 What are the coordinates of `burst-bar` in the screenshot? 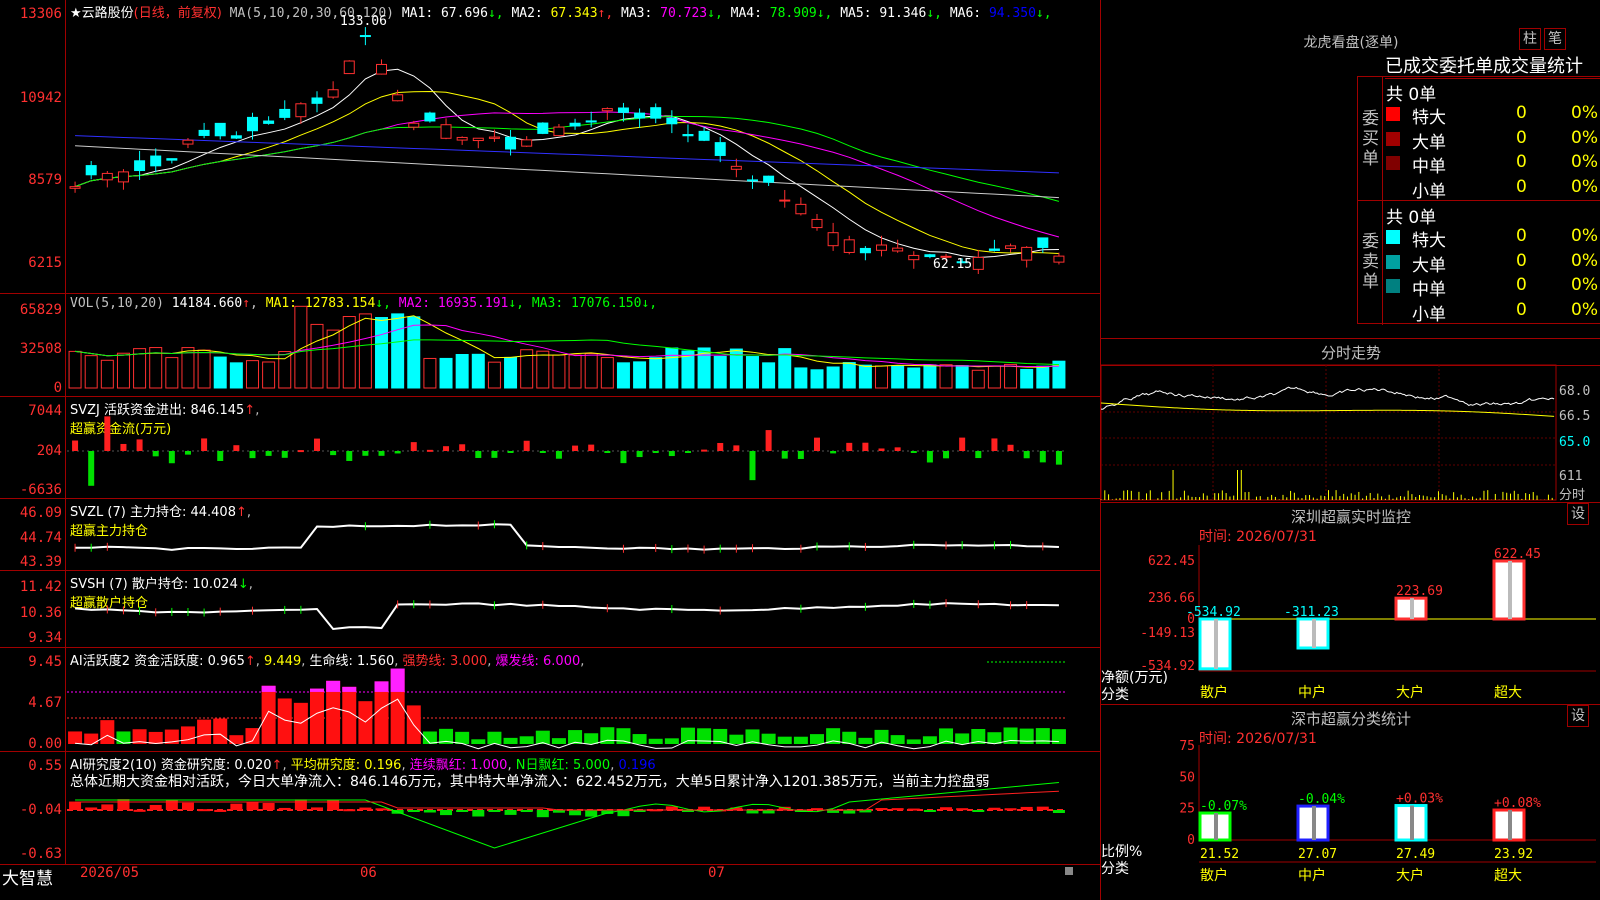 It's located at (317, 690).